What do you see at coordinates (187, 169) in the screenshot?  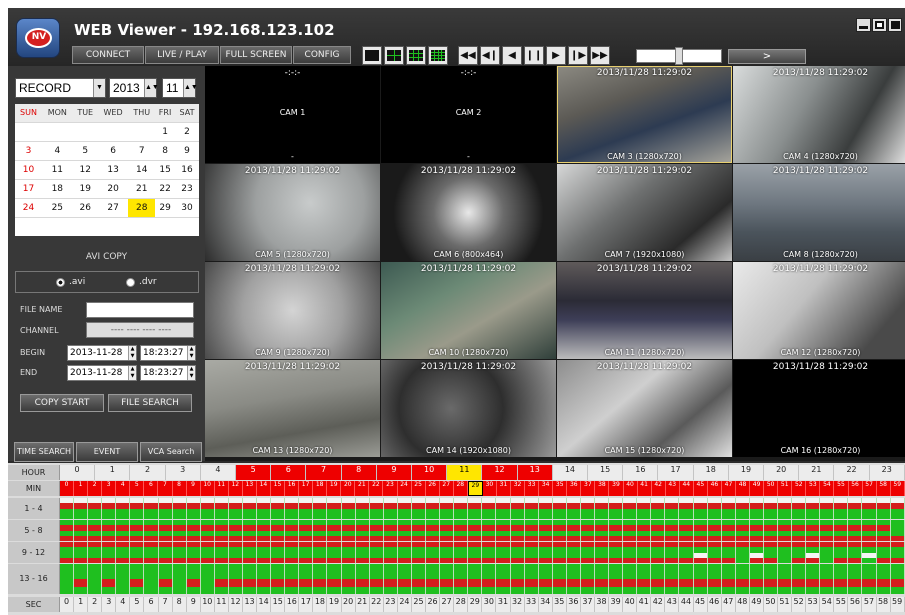 I see `calendar-day: 16` at bounding box center [187, 169].